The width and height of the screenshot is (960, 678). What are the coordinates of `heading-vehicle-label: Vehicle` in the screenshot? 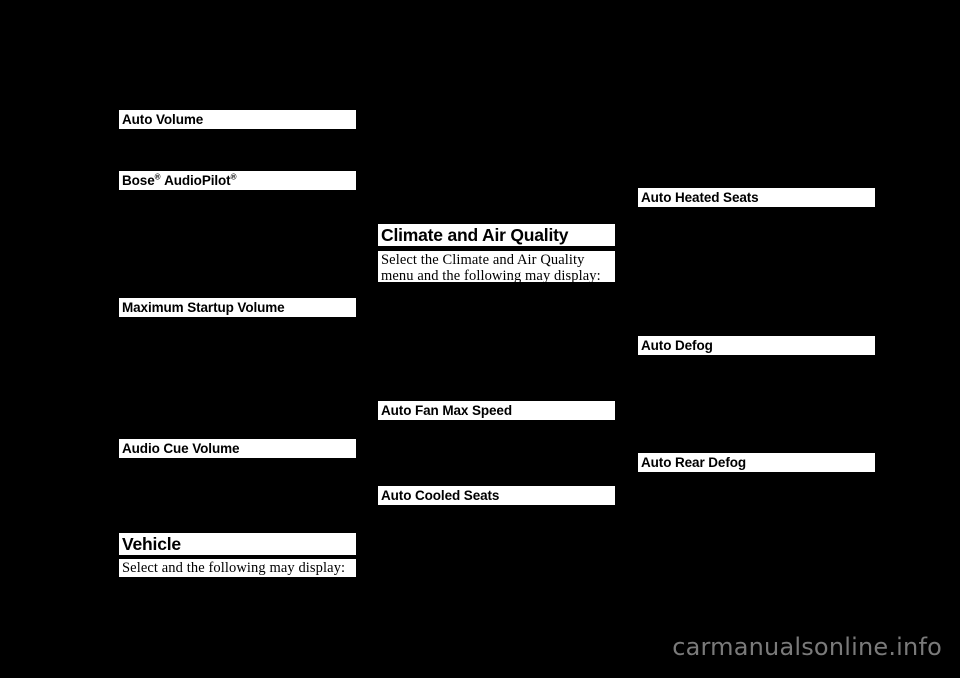 It's located at (151, 544).